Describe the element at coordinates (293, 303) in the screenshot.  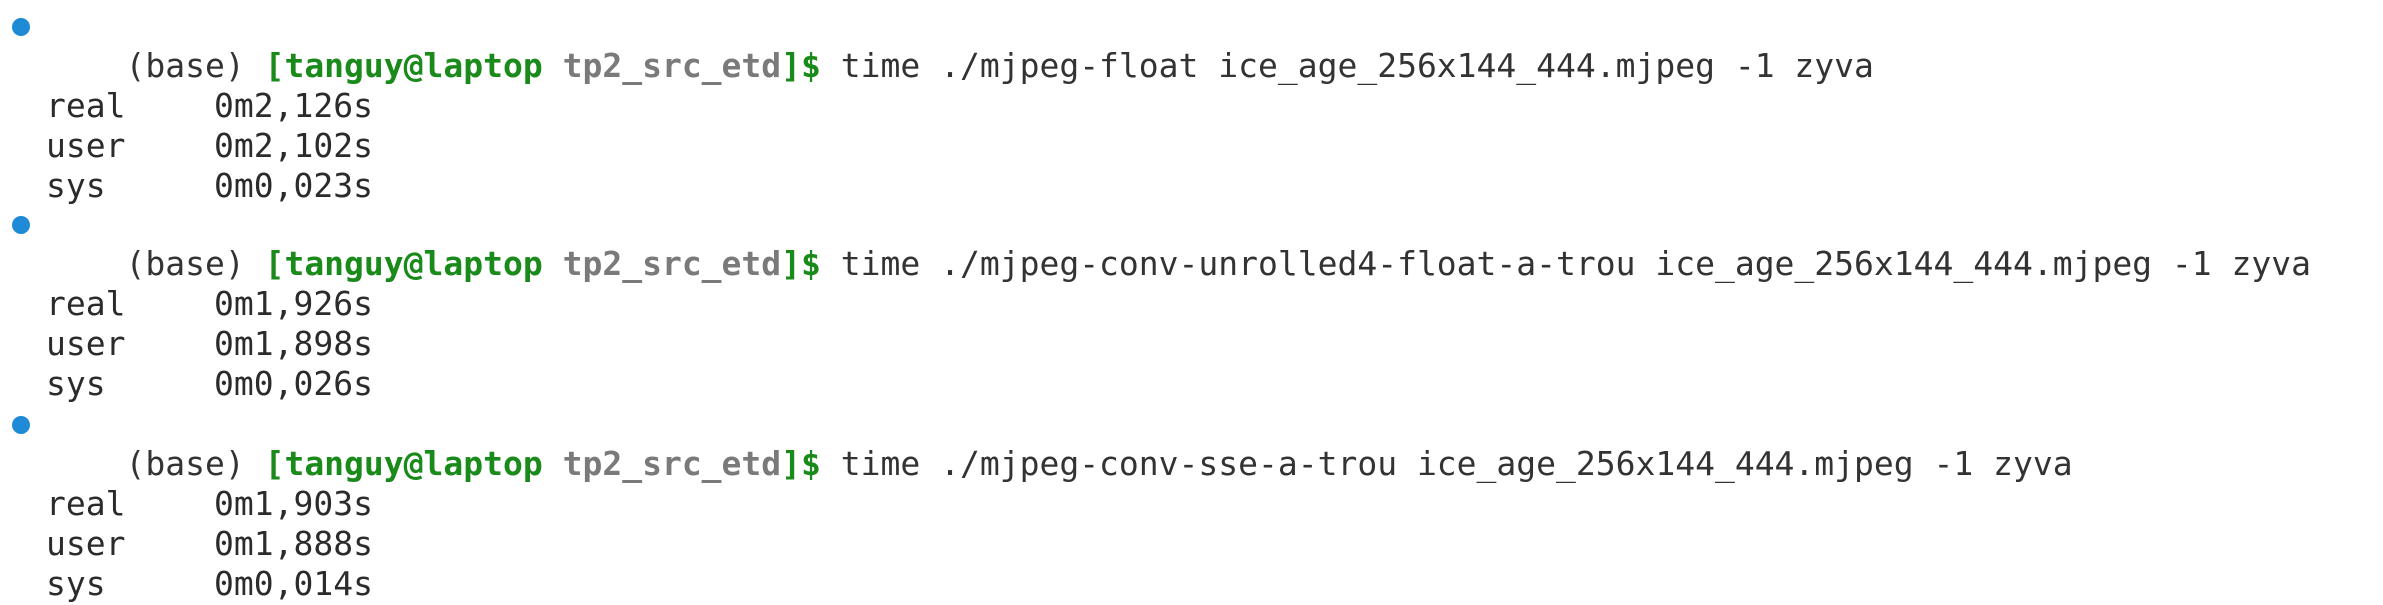
I see `timing-value: 0m1,926s` at that location.